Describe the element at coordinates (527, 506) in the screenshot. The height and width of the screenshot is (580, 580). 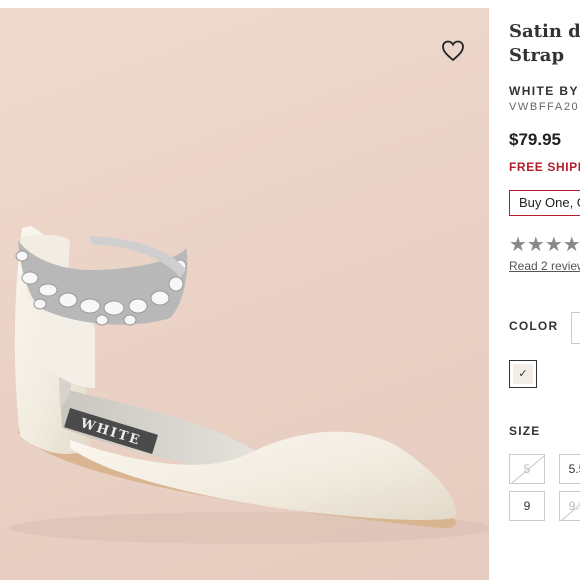
I see `size-option-9: 9` at that location.